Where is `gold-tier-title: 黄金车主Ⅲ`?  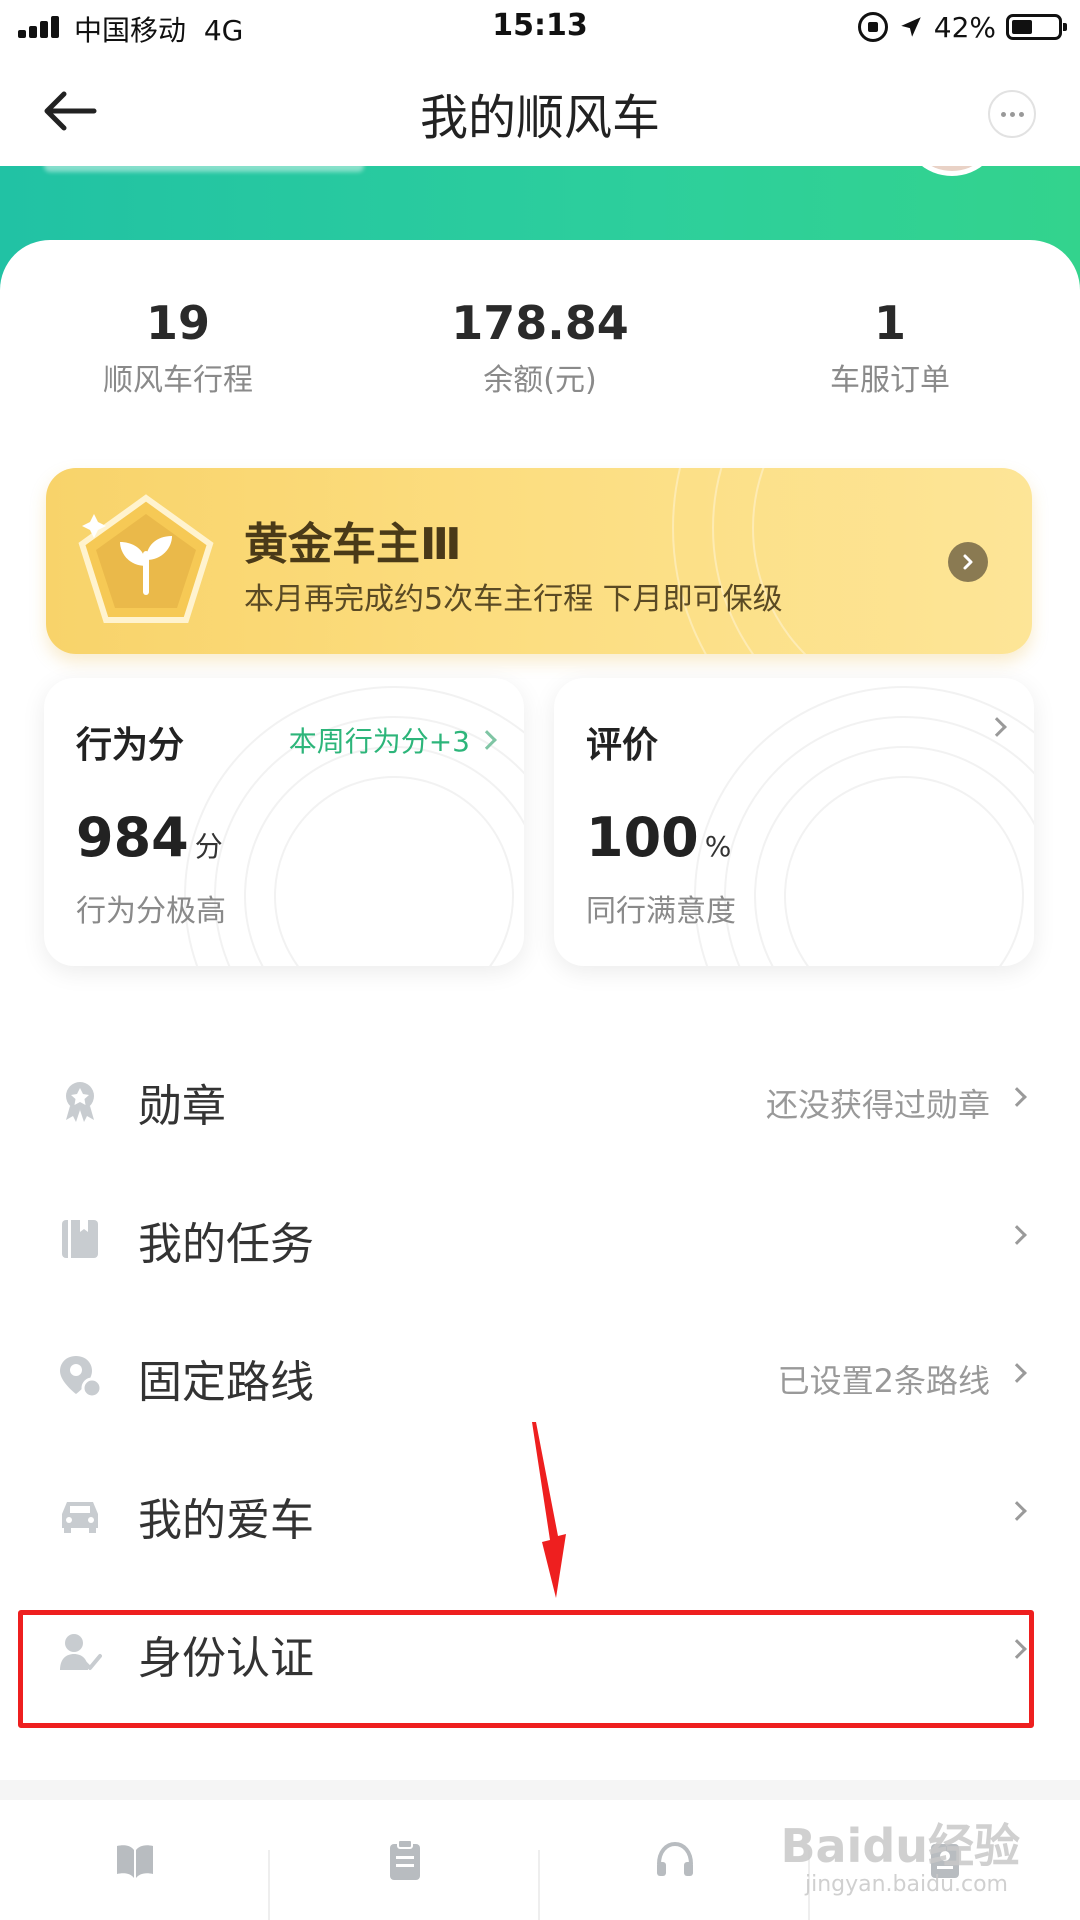
gold-tier-title: 黄金车主Ⅲ is located at coordinates (353, 544).